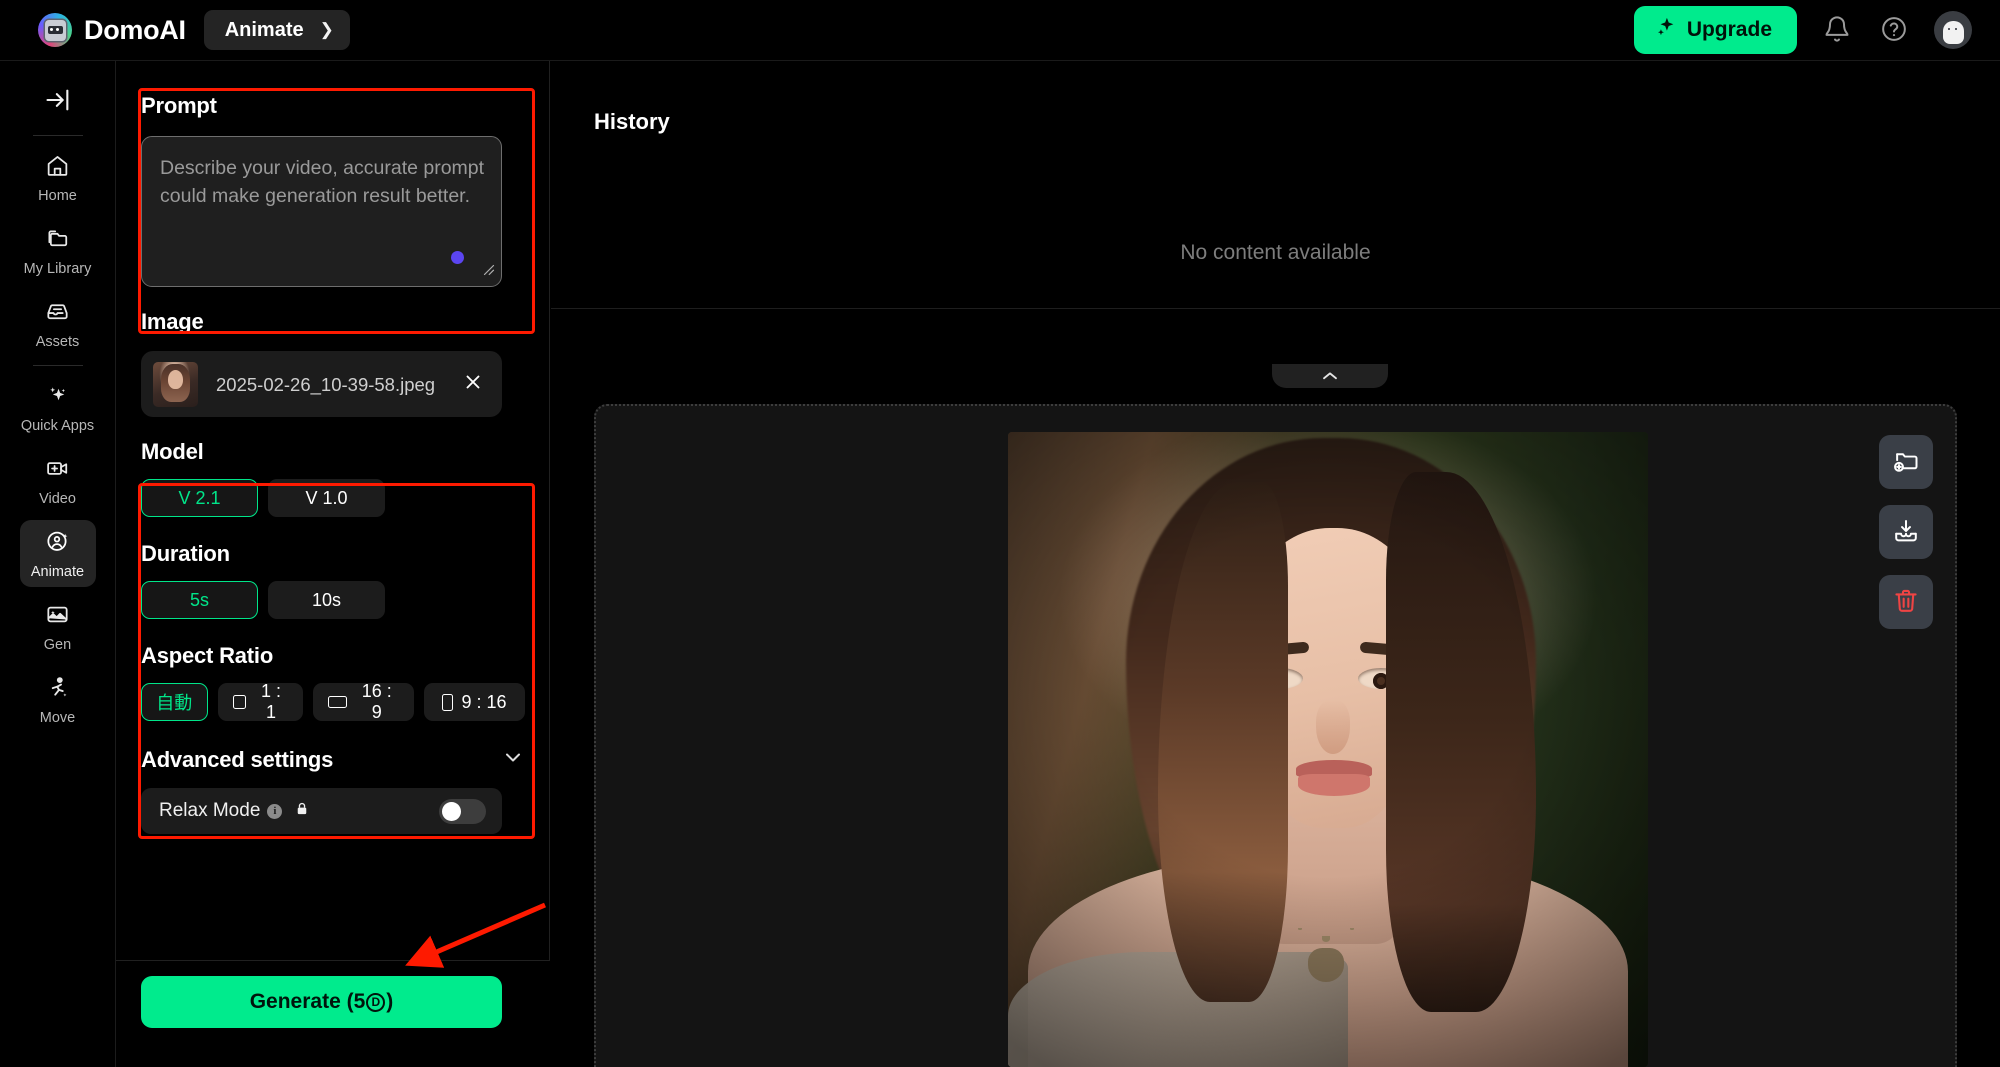 The height and width of the screenshot is (1067, 2000). What do you see at coordinates (275, 811) in the screenshot?
I see `info-icon: i` at bounding box center [275, 811].